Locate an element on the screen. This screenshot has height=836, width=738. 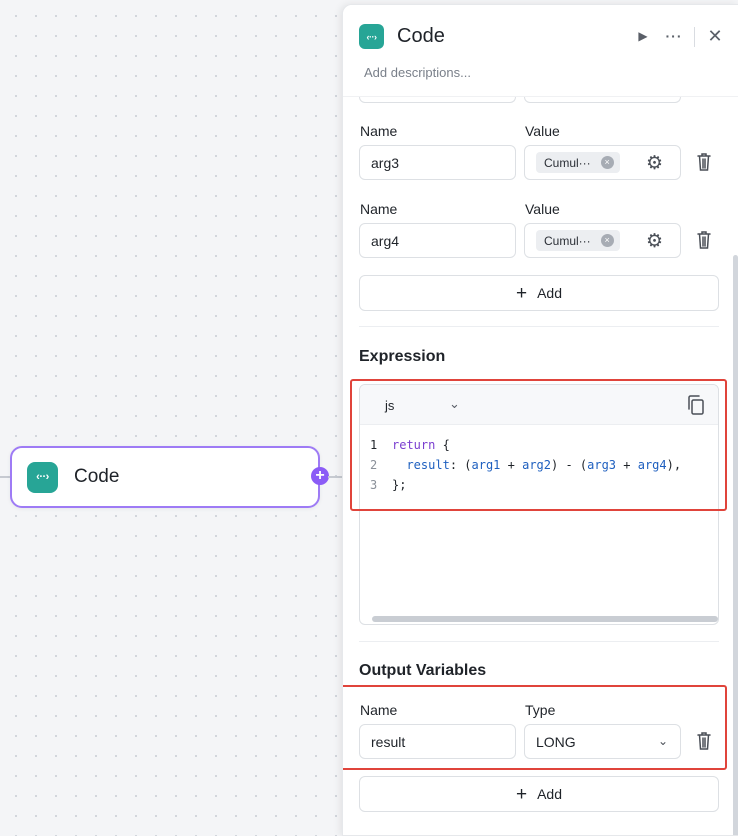
run-button: ▶ is located at coordinates (643, 36).